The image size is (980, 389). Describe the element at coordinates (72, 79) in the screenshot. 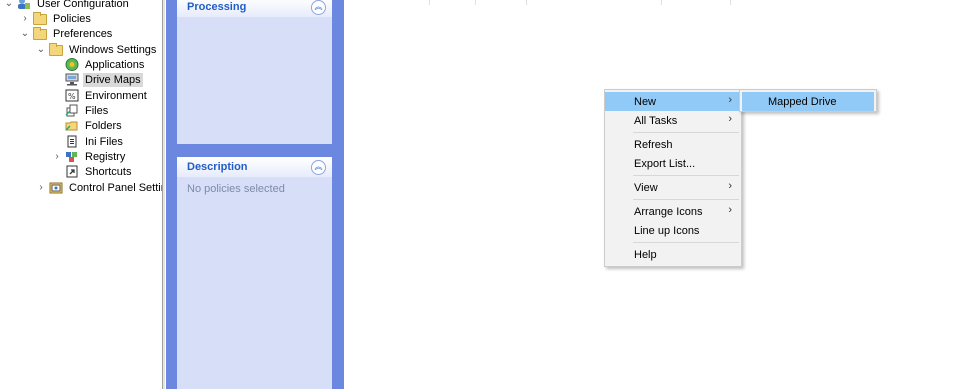

I see `drive-maps-icon` at that location.